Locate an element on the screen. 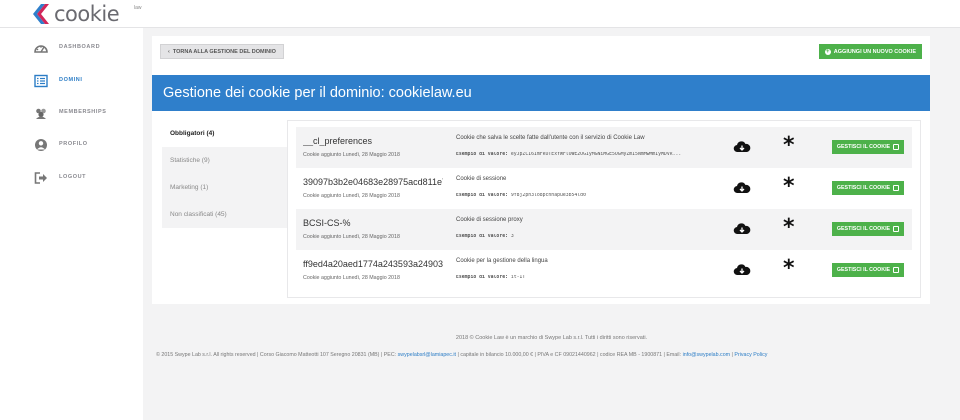  cookie-description: Cookie di sessione is located at coordinates (481, 179).